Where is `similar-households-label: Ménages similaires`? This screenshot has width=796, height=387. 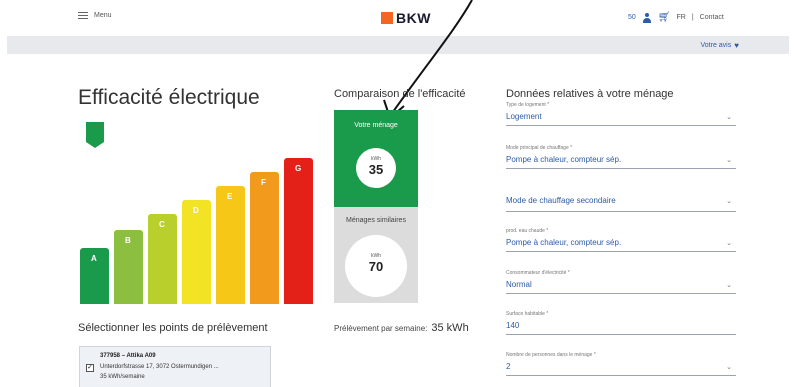
similar-households-label: Ménages similaires is located at coordinates (376, 220).